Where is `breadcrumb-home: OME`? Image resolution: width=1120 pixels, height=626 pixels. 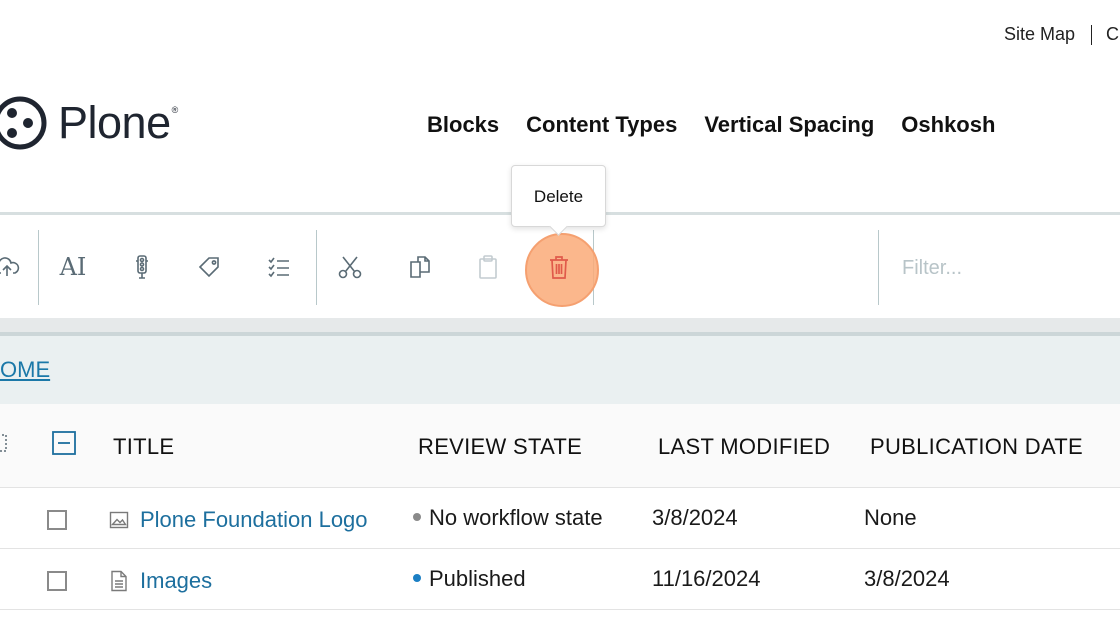 breadcrumb-home: OME is located at coordinates (25, 370).